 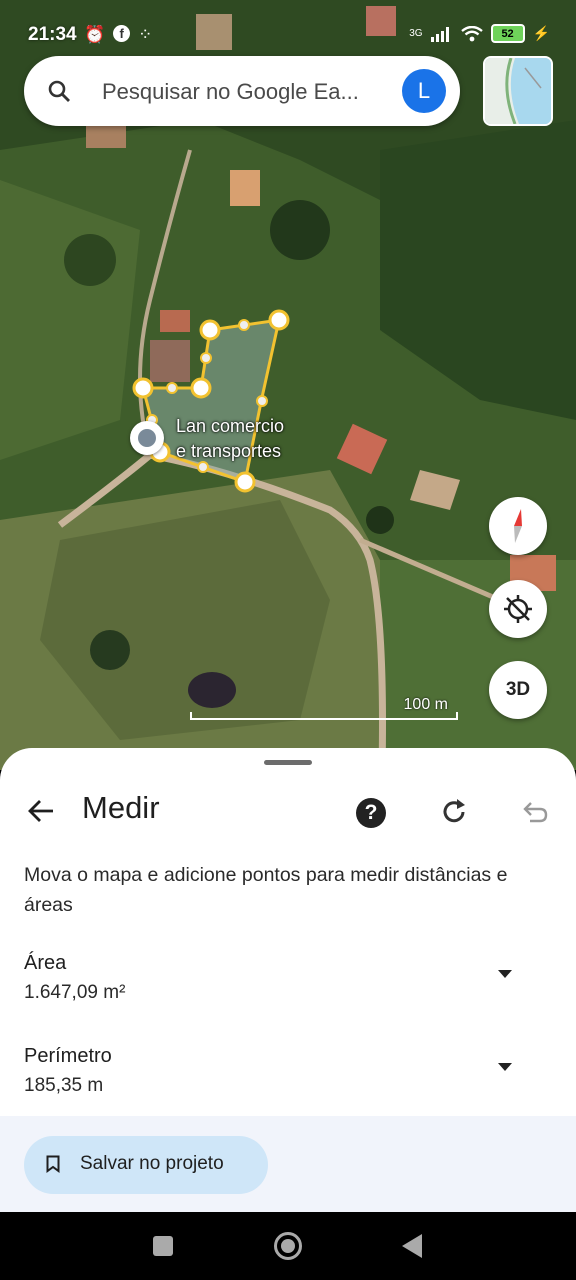 I want to click on sheet-drag-handle, so click(x=288, y=762).